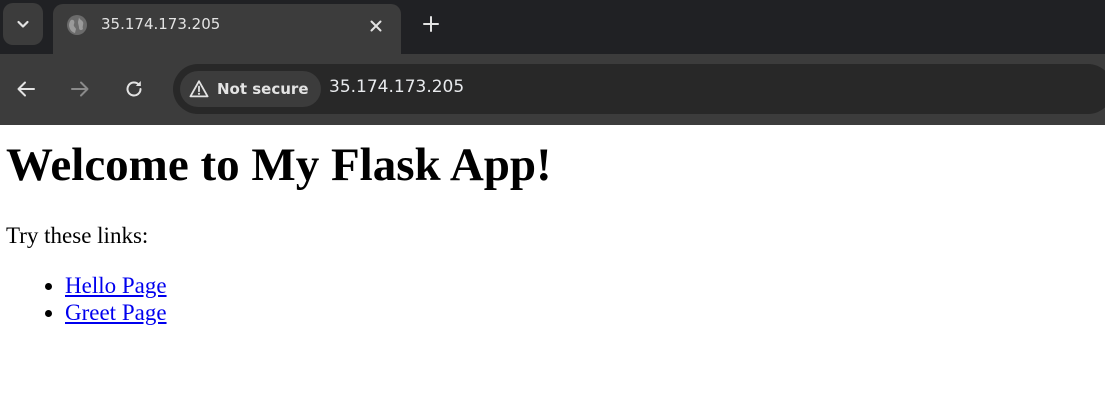 Image resolution: width=1105 pixels, height=408 pixels. What do you see at coordinates (552, 27) in the screenshot?
I see `tab-strip: 35.174.173.205` at bounding box center [552, 27].